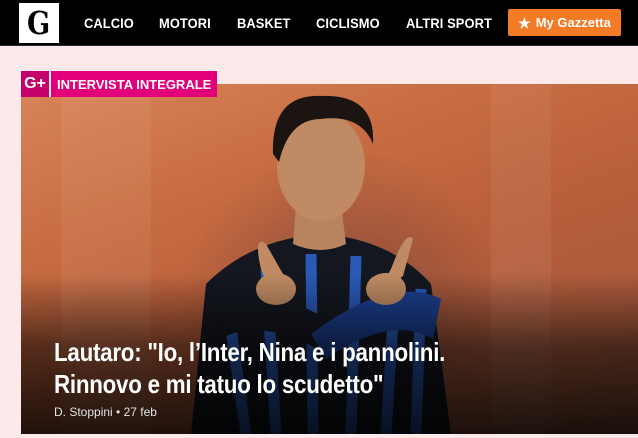 The width and height of the screenshot is (638, 438). What do you see at coordinates (36, 84) in the screenshot?
I see `g-plus-icon: G+` at bounding box center [36, 84].